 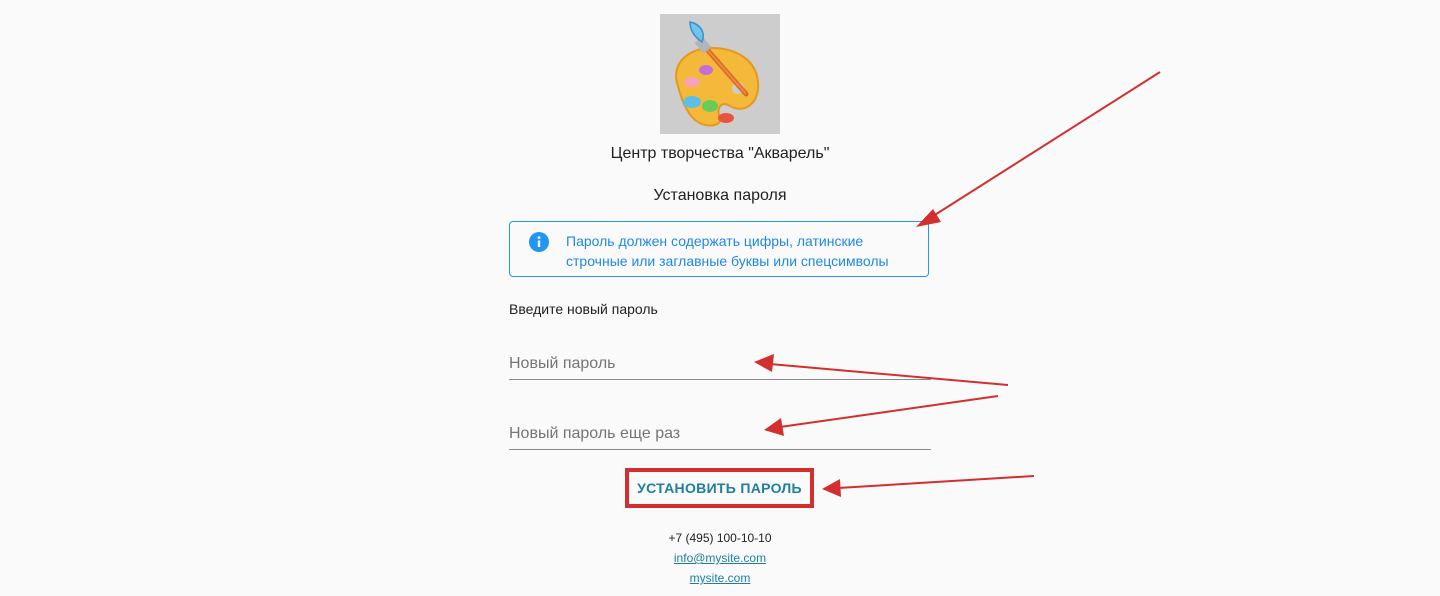 What do you see at coordinates (720, 153) in the screenshot?
I see `org-name: Центр творчества "Акварель"` at bounding box center [720, 153].